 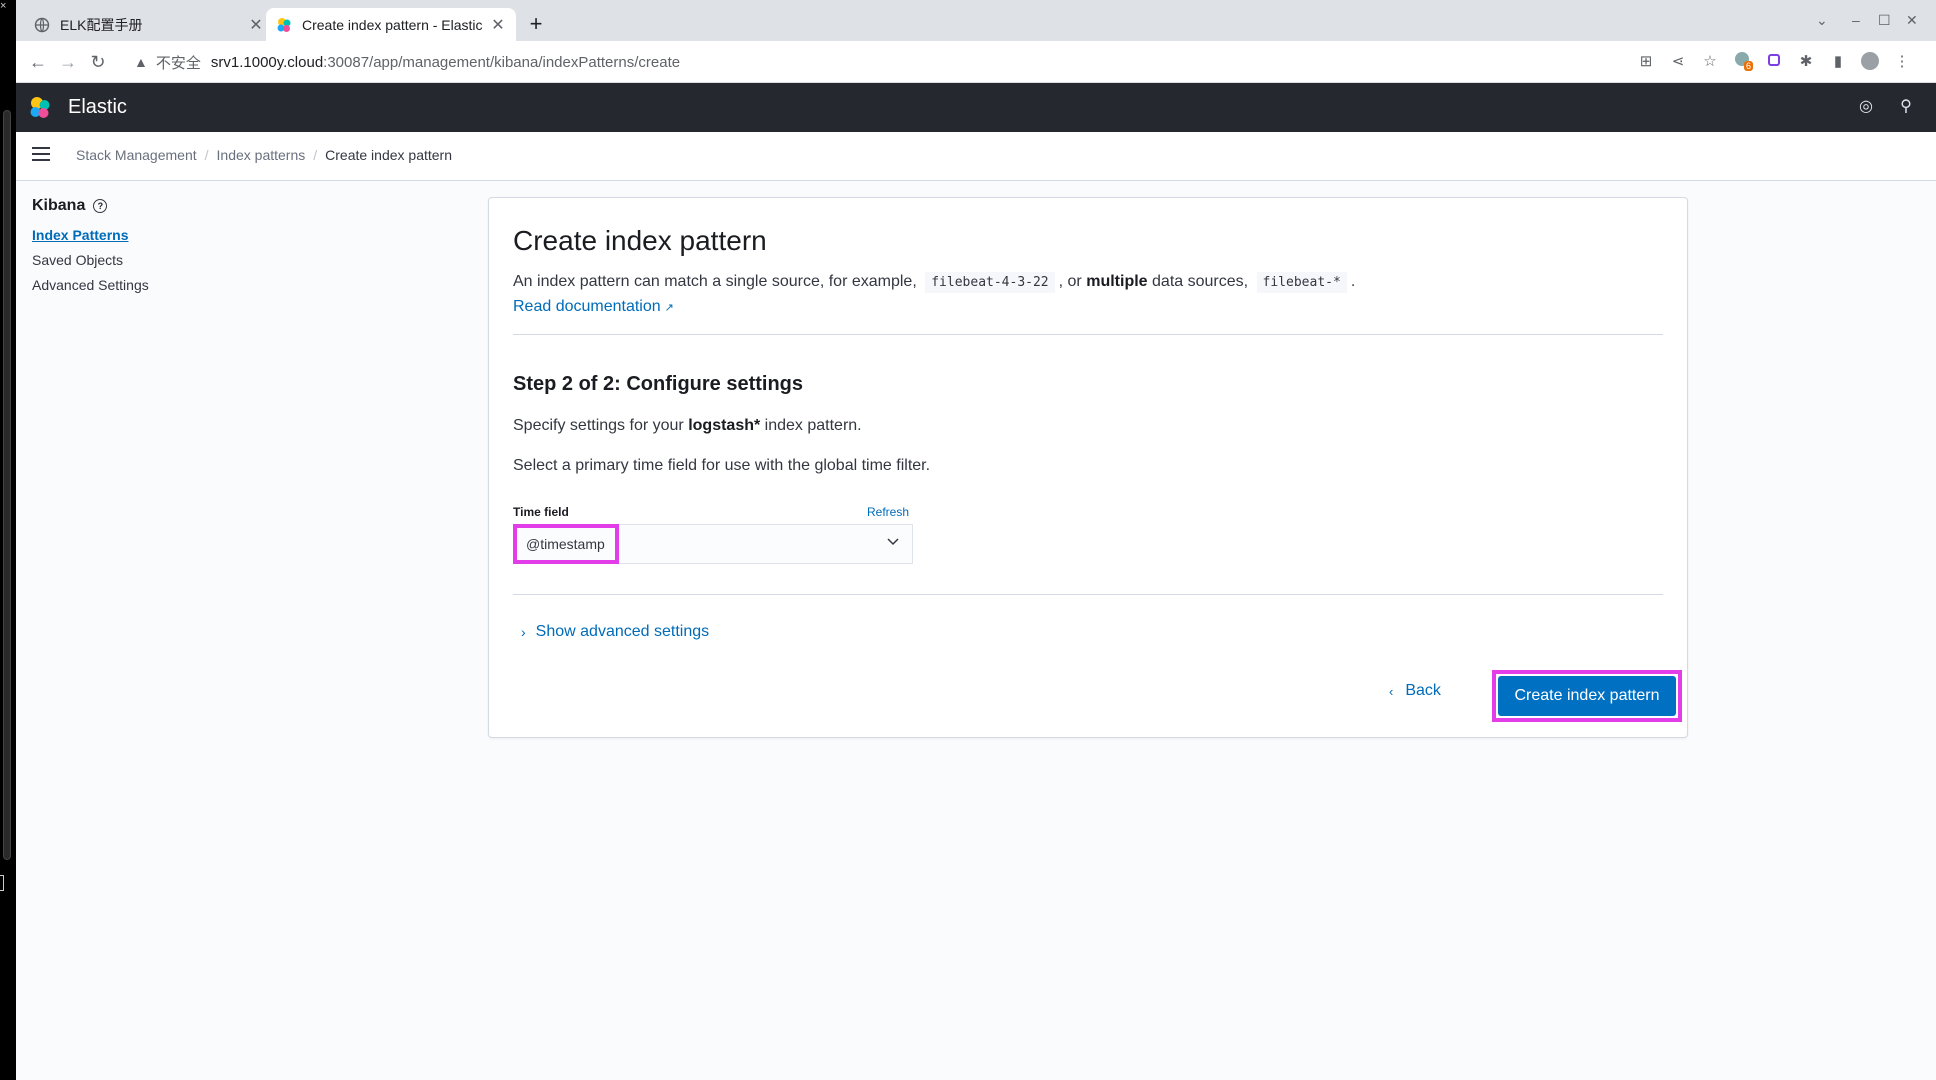 I want to click on tab-create-index-pattern: Create index pattern - Elastic ✕, so click(x=391, y=24).